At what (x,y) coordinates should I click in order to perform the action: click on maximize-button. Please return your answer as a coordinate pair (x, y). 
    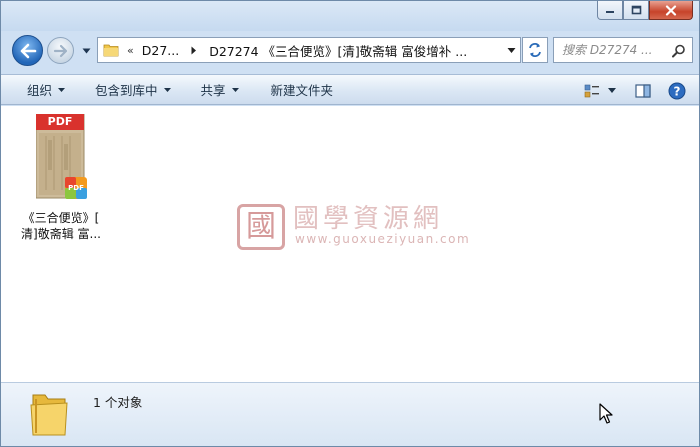
    Looking at the image, I should click on (636, 10).